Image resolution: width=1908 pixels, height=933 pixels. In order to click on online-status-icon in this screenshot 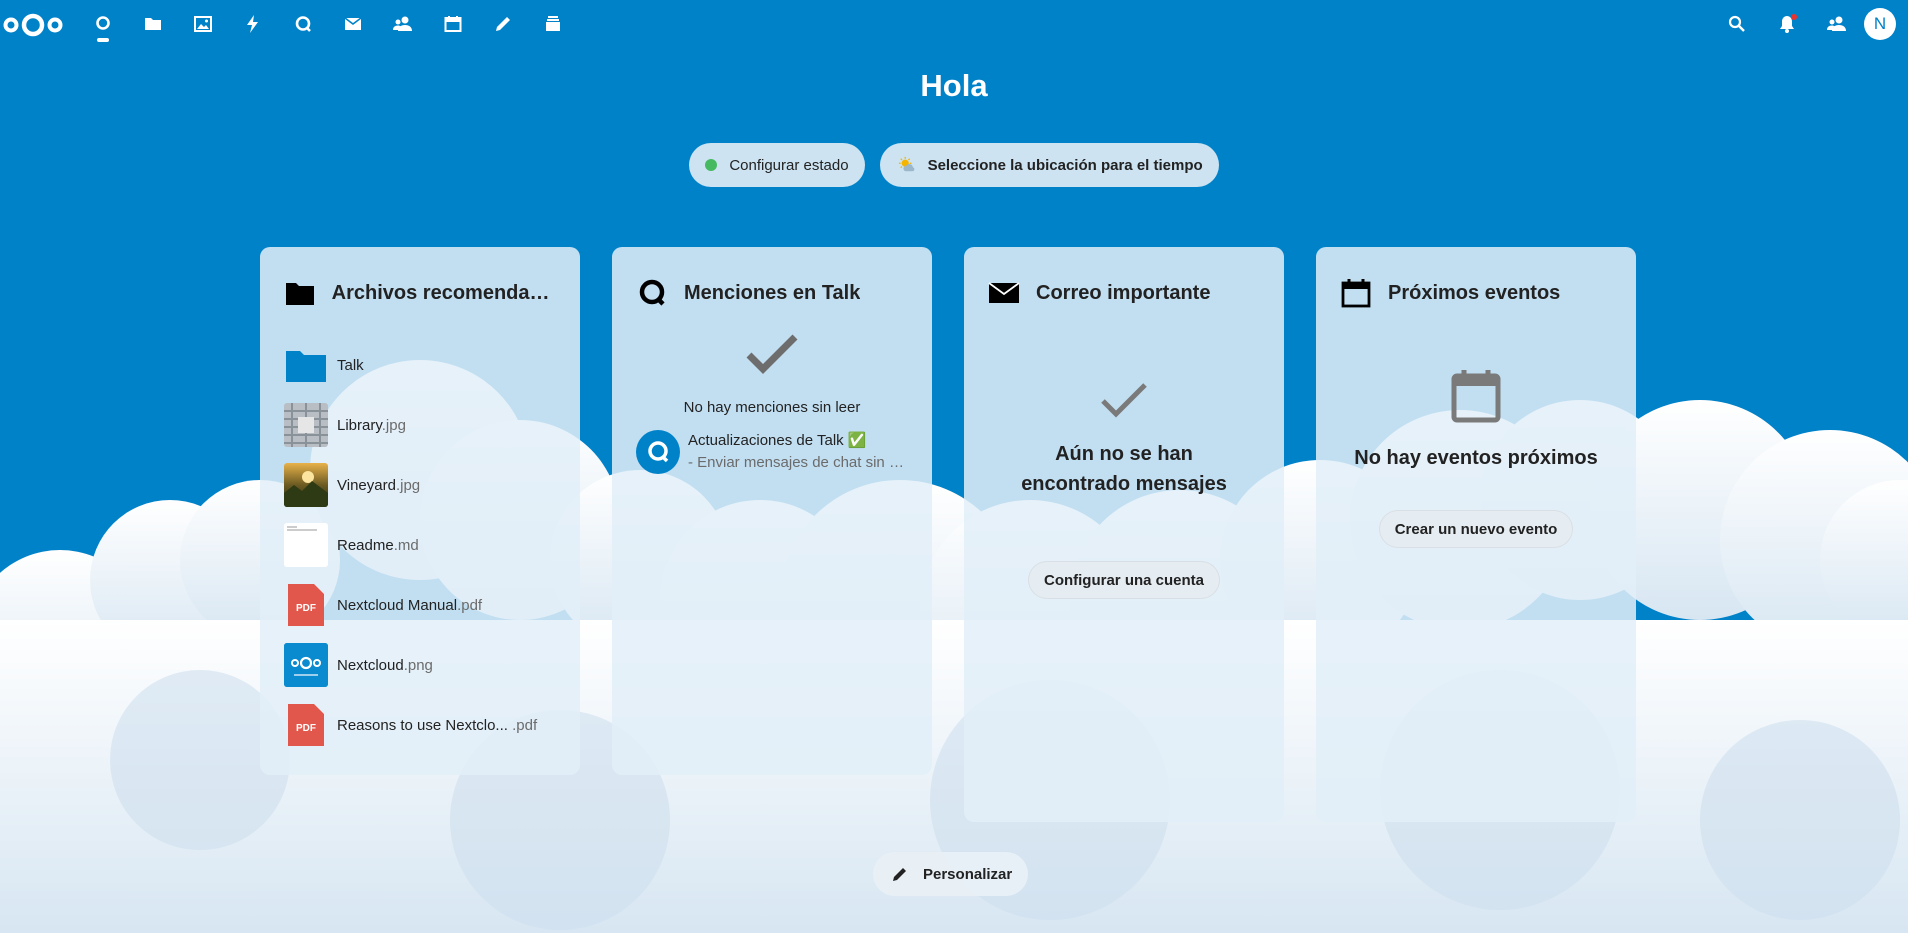, I will do `click(711, 165)`.